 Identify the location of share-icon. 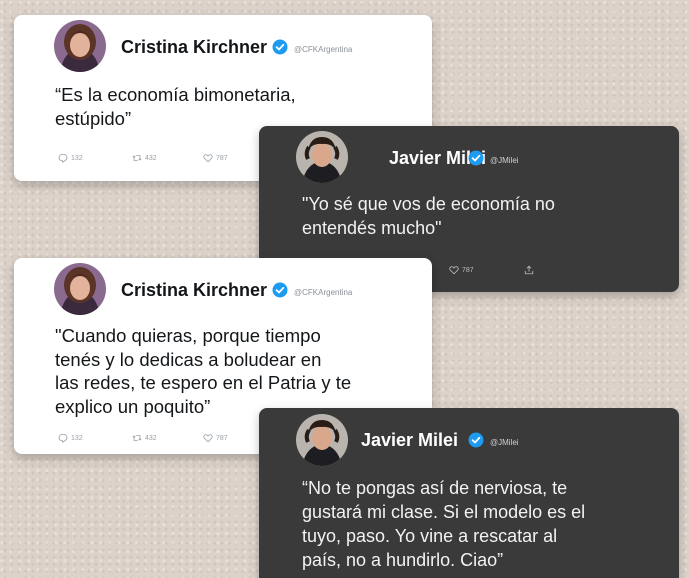
(529, 270).